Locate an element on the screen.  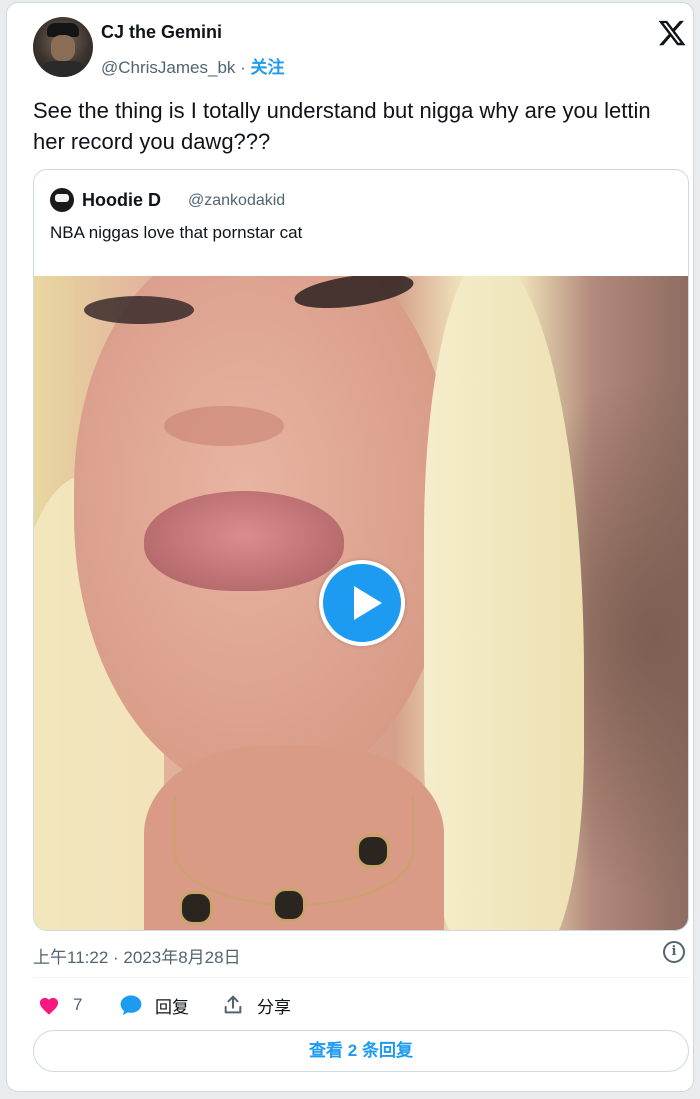
author-handle-row: @ChrisJames_bk · 关注 is located at coordinates (193, 65).